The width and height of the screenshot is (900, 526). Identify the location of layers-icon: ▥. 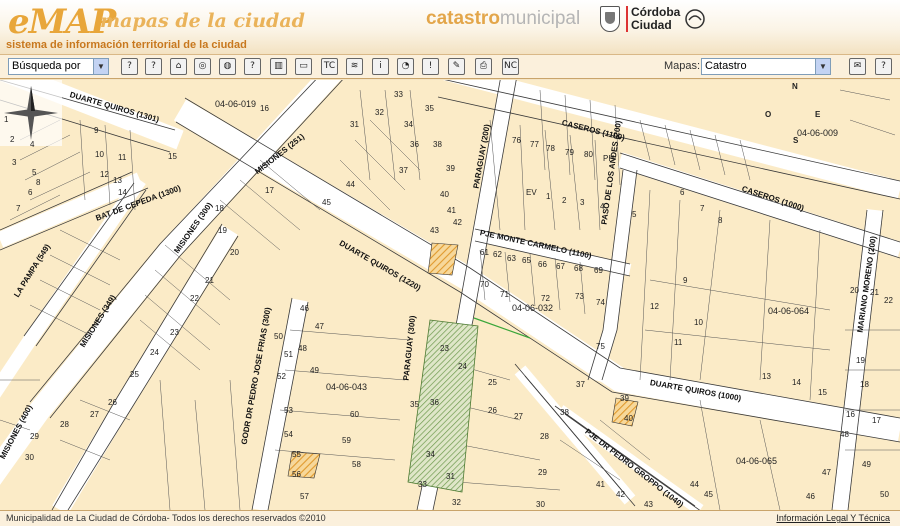
(278, 66).